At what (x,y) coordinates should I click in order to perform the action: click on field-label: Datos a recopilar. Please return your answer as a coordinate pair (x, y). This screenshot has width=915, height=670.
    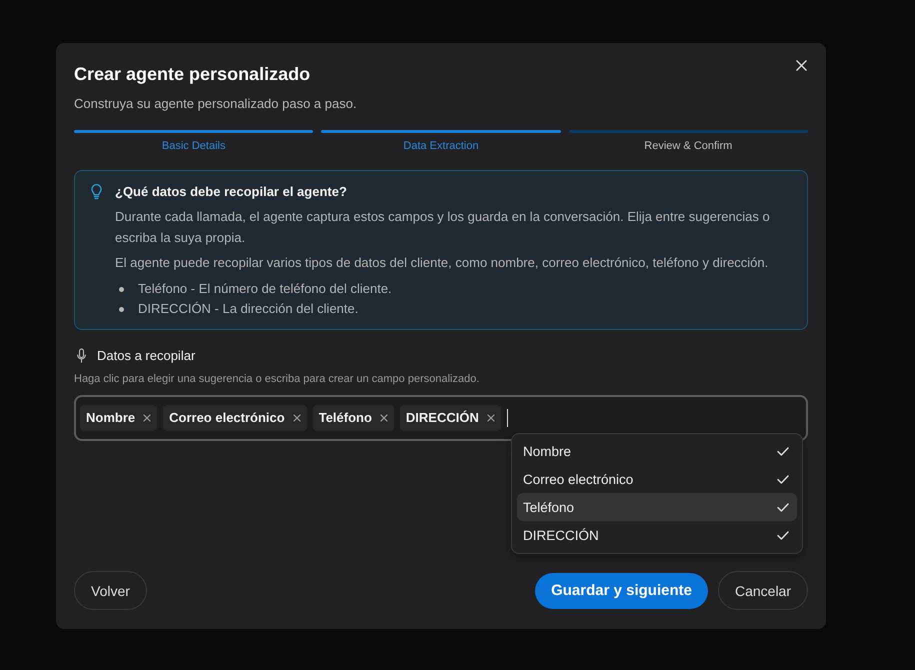
    Looking at the image, I should click on (146, 356).